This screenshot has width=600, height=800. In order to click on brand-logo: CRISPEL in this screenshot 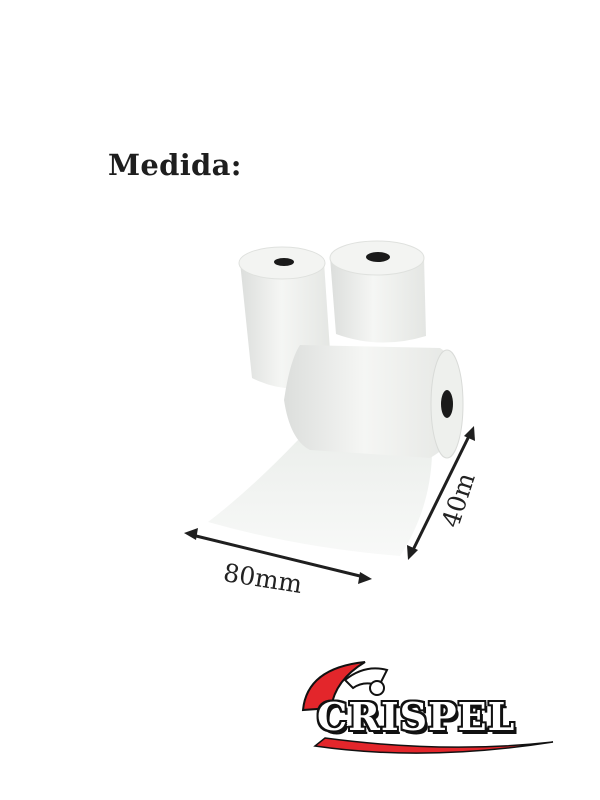, I will do `click(427, 705)`.